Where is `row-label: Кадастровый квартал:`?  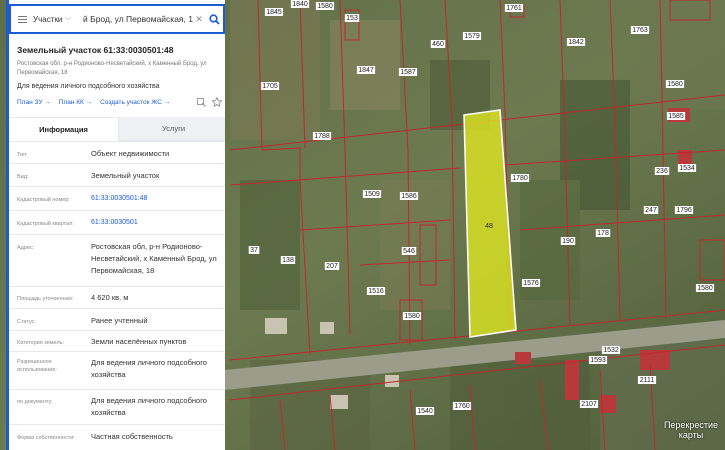
row-label: Кадастровый квартал: is located at coordinates (45, 224).